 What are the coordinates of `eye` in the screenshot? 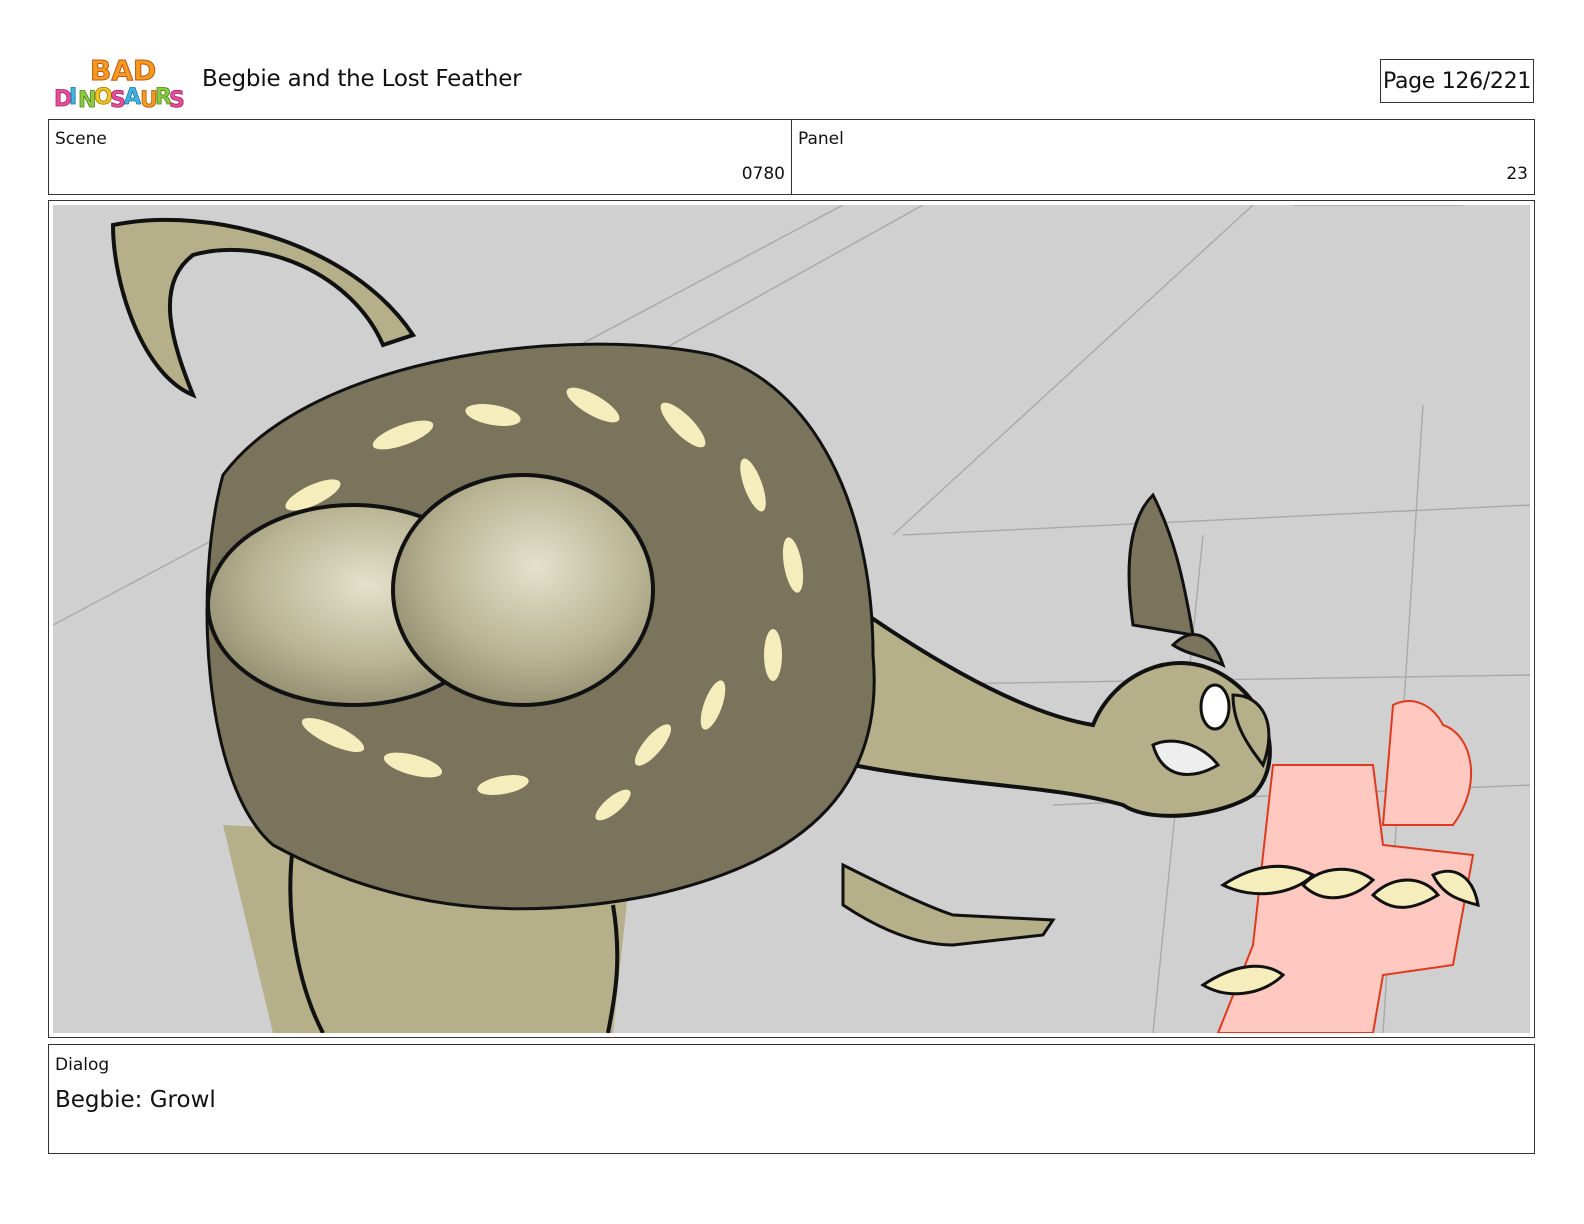 It's located at (1215, 707).